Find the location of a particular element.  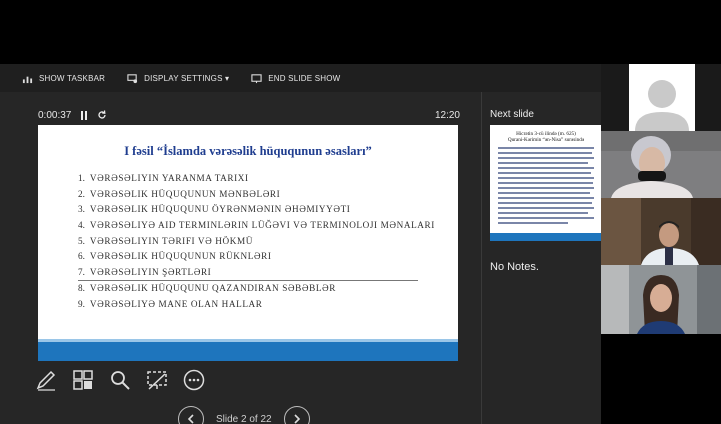

elapsed-time: 0:00:37 is located at coordinates (55, 115).